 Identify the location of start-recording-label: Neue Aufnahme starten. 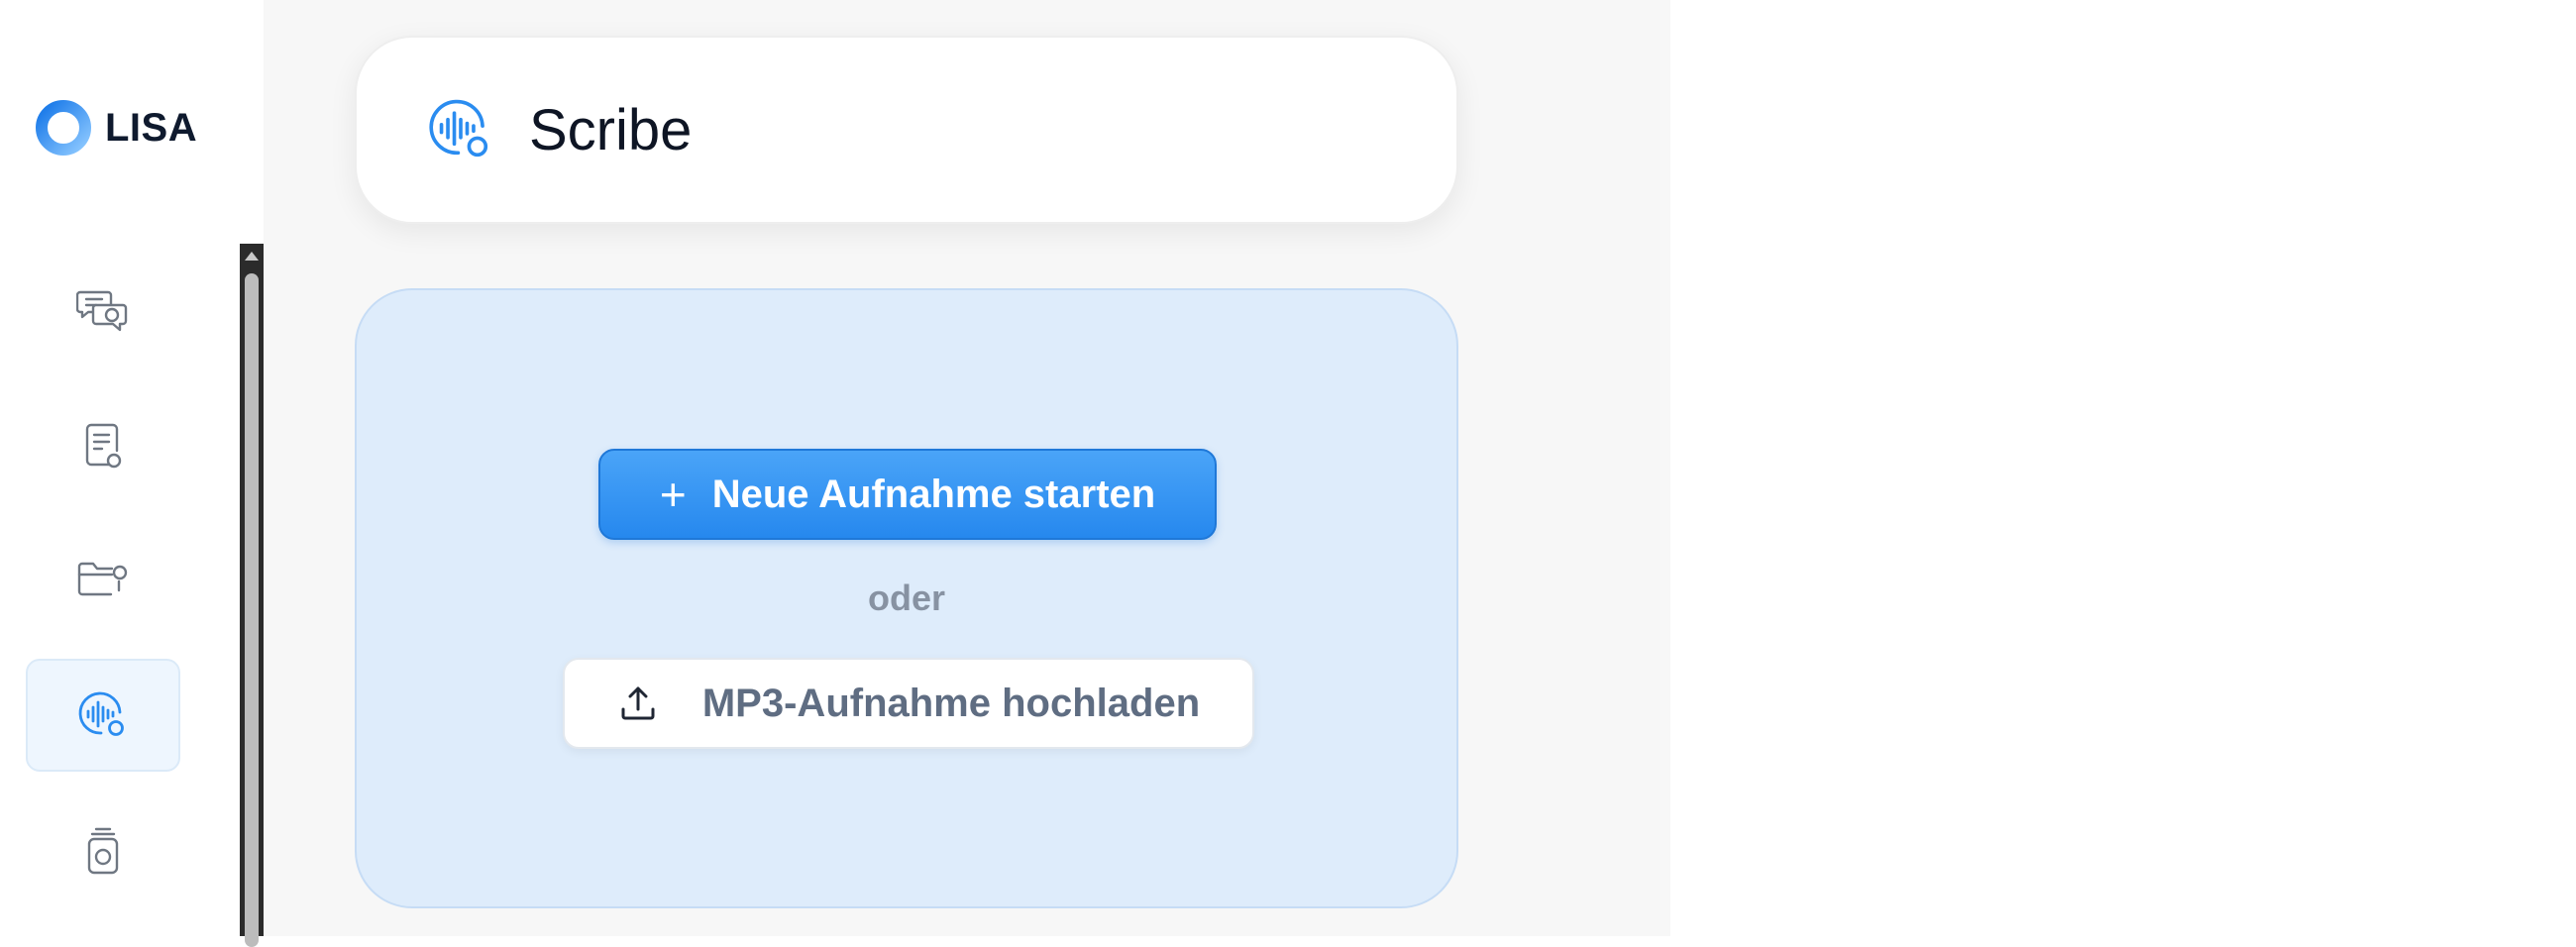
(934, 494).